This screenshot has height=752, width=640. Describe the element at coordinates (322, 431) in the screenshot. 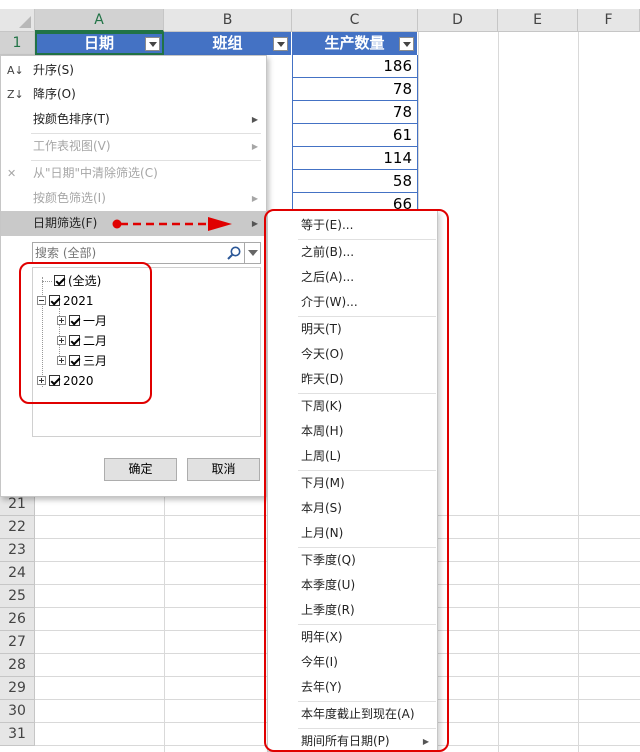

I see `date-filter-option-label: 本周(H)` at that location.